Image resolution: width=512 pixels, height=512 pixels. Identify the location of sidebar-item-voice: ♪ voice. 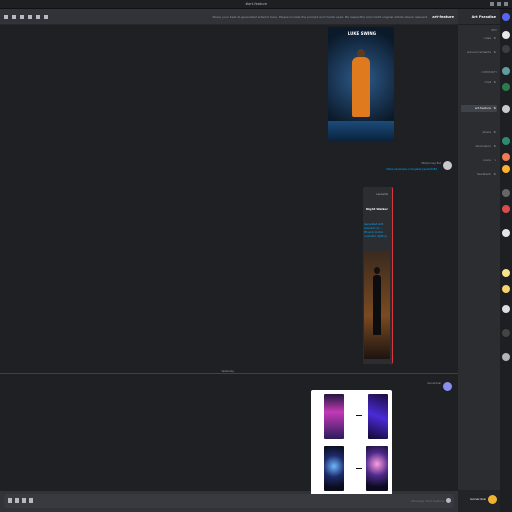
(479, 160).